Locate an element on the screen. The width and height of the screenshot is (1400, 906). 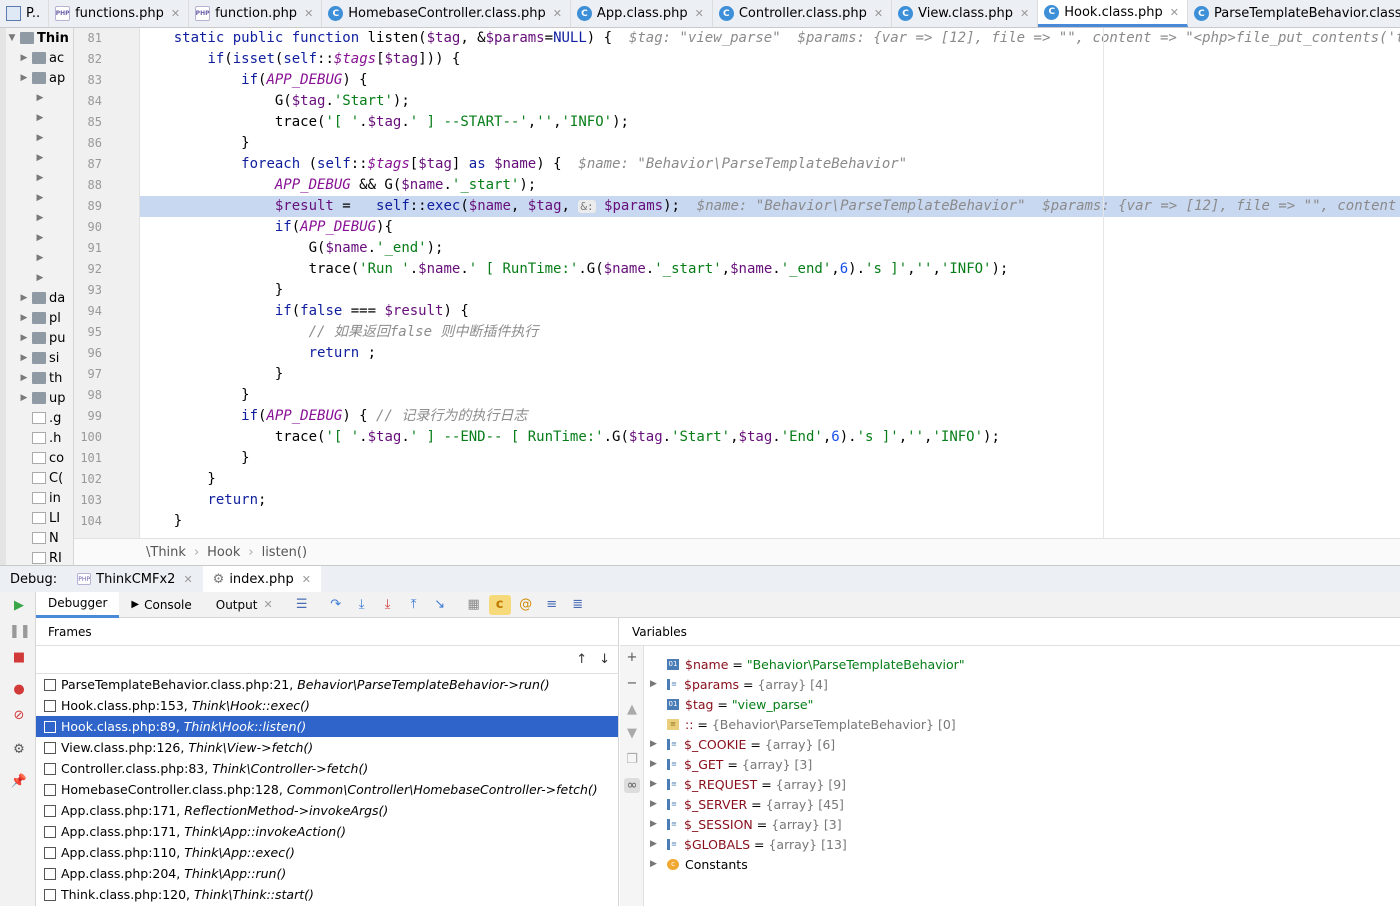
glasses-icon: ∞ is located at coordinates (632, 785).